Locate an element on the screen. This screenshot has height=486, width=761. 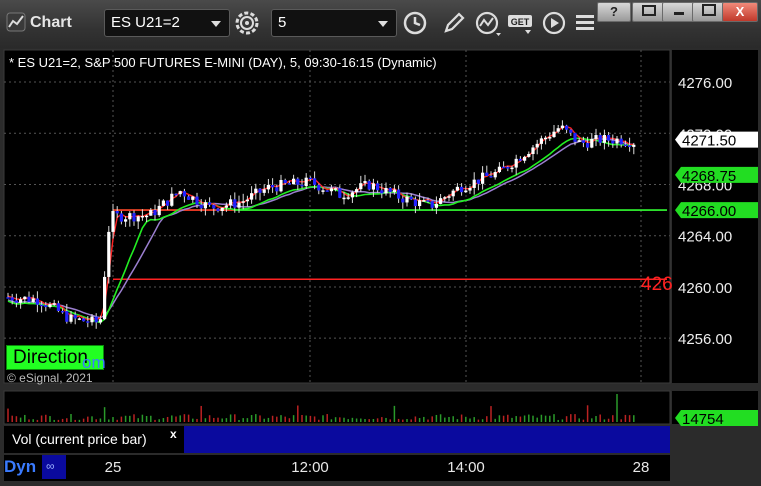
minimize-button is located at coordinates (679, 12).